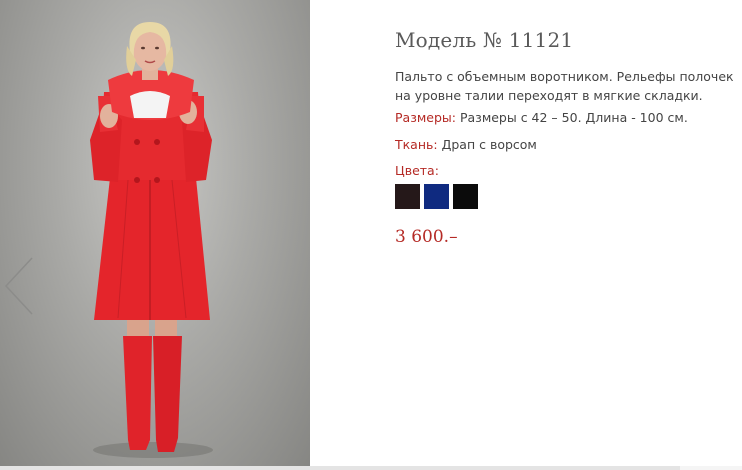 The width and height of the screenshot is (742, 470). I want to click on sizes-value: Размеры с 42 – 50. Длина - 100 см., so click(573, 117).